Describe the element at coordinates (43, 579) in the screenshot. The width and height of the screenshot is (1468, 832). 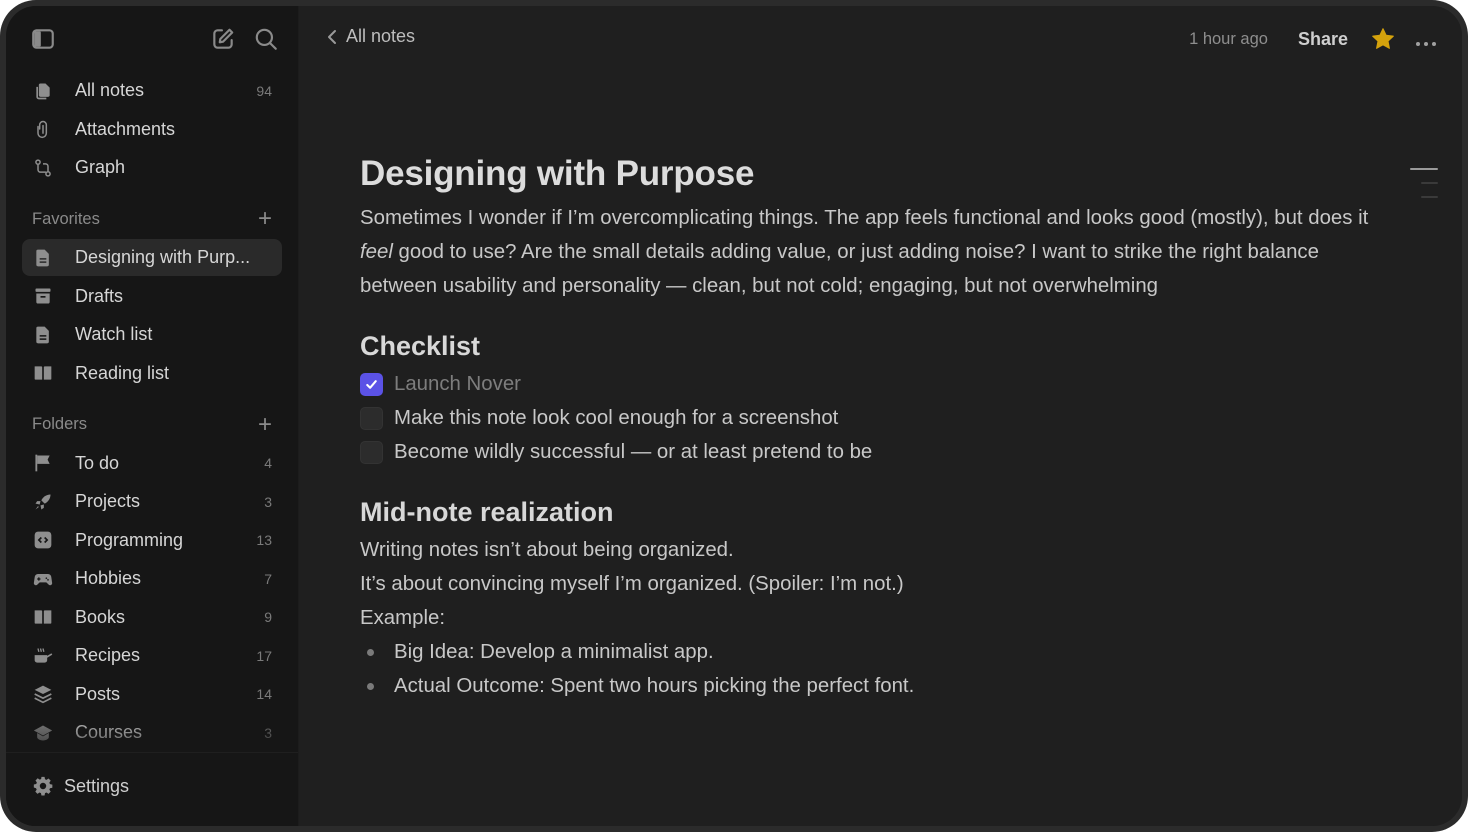
I see `gamepad-icon` at that location.